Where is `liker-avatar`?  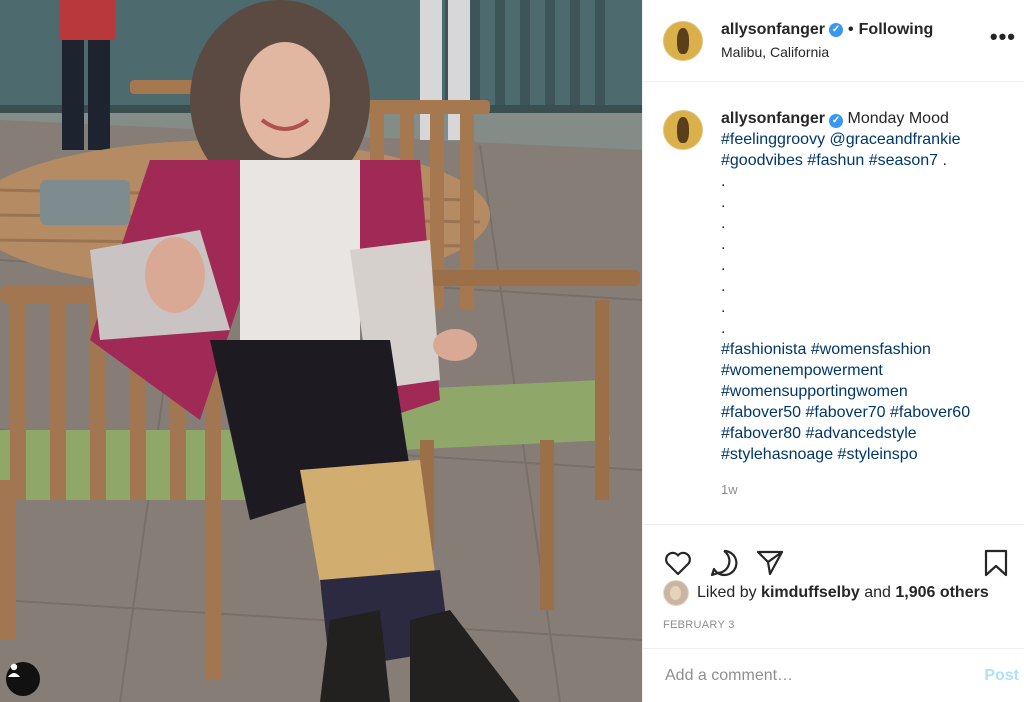 liker-avatar is located at coordinates (676, 593).